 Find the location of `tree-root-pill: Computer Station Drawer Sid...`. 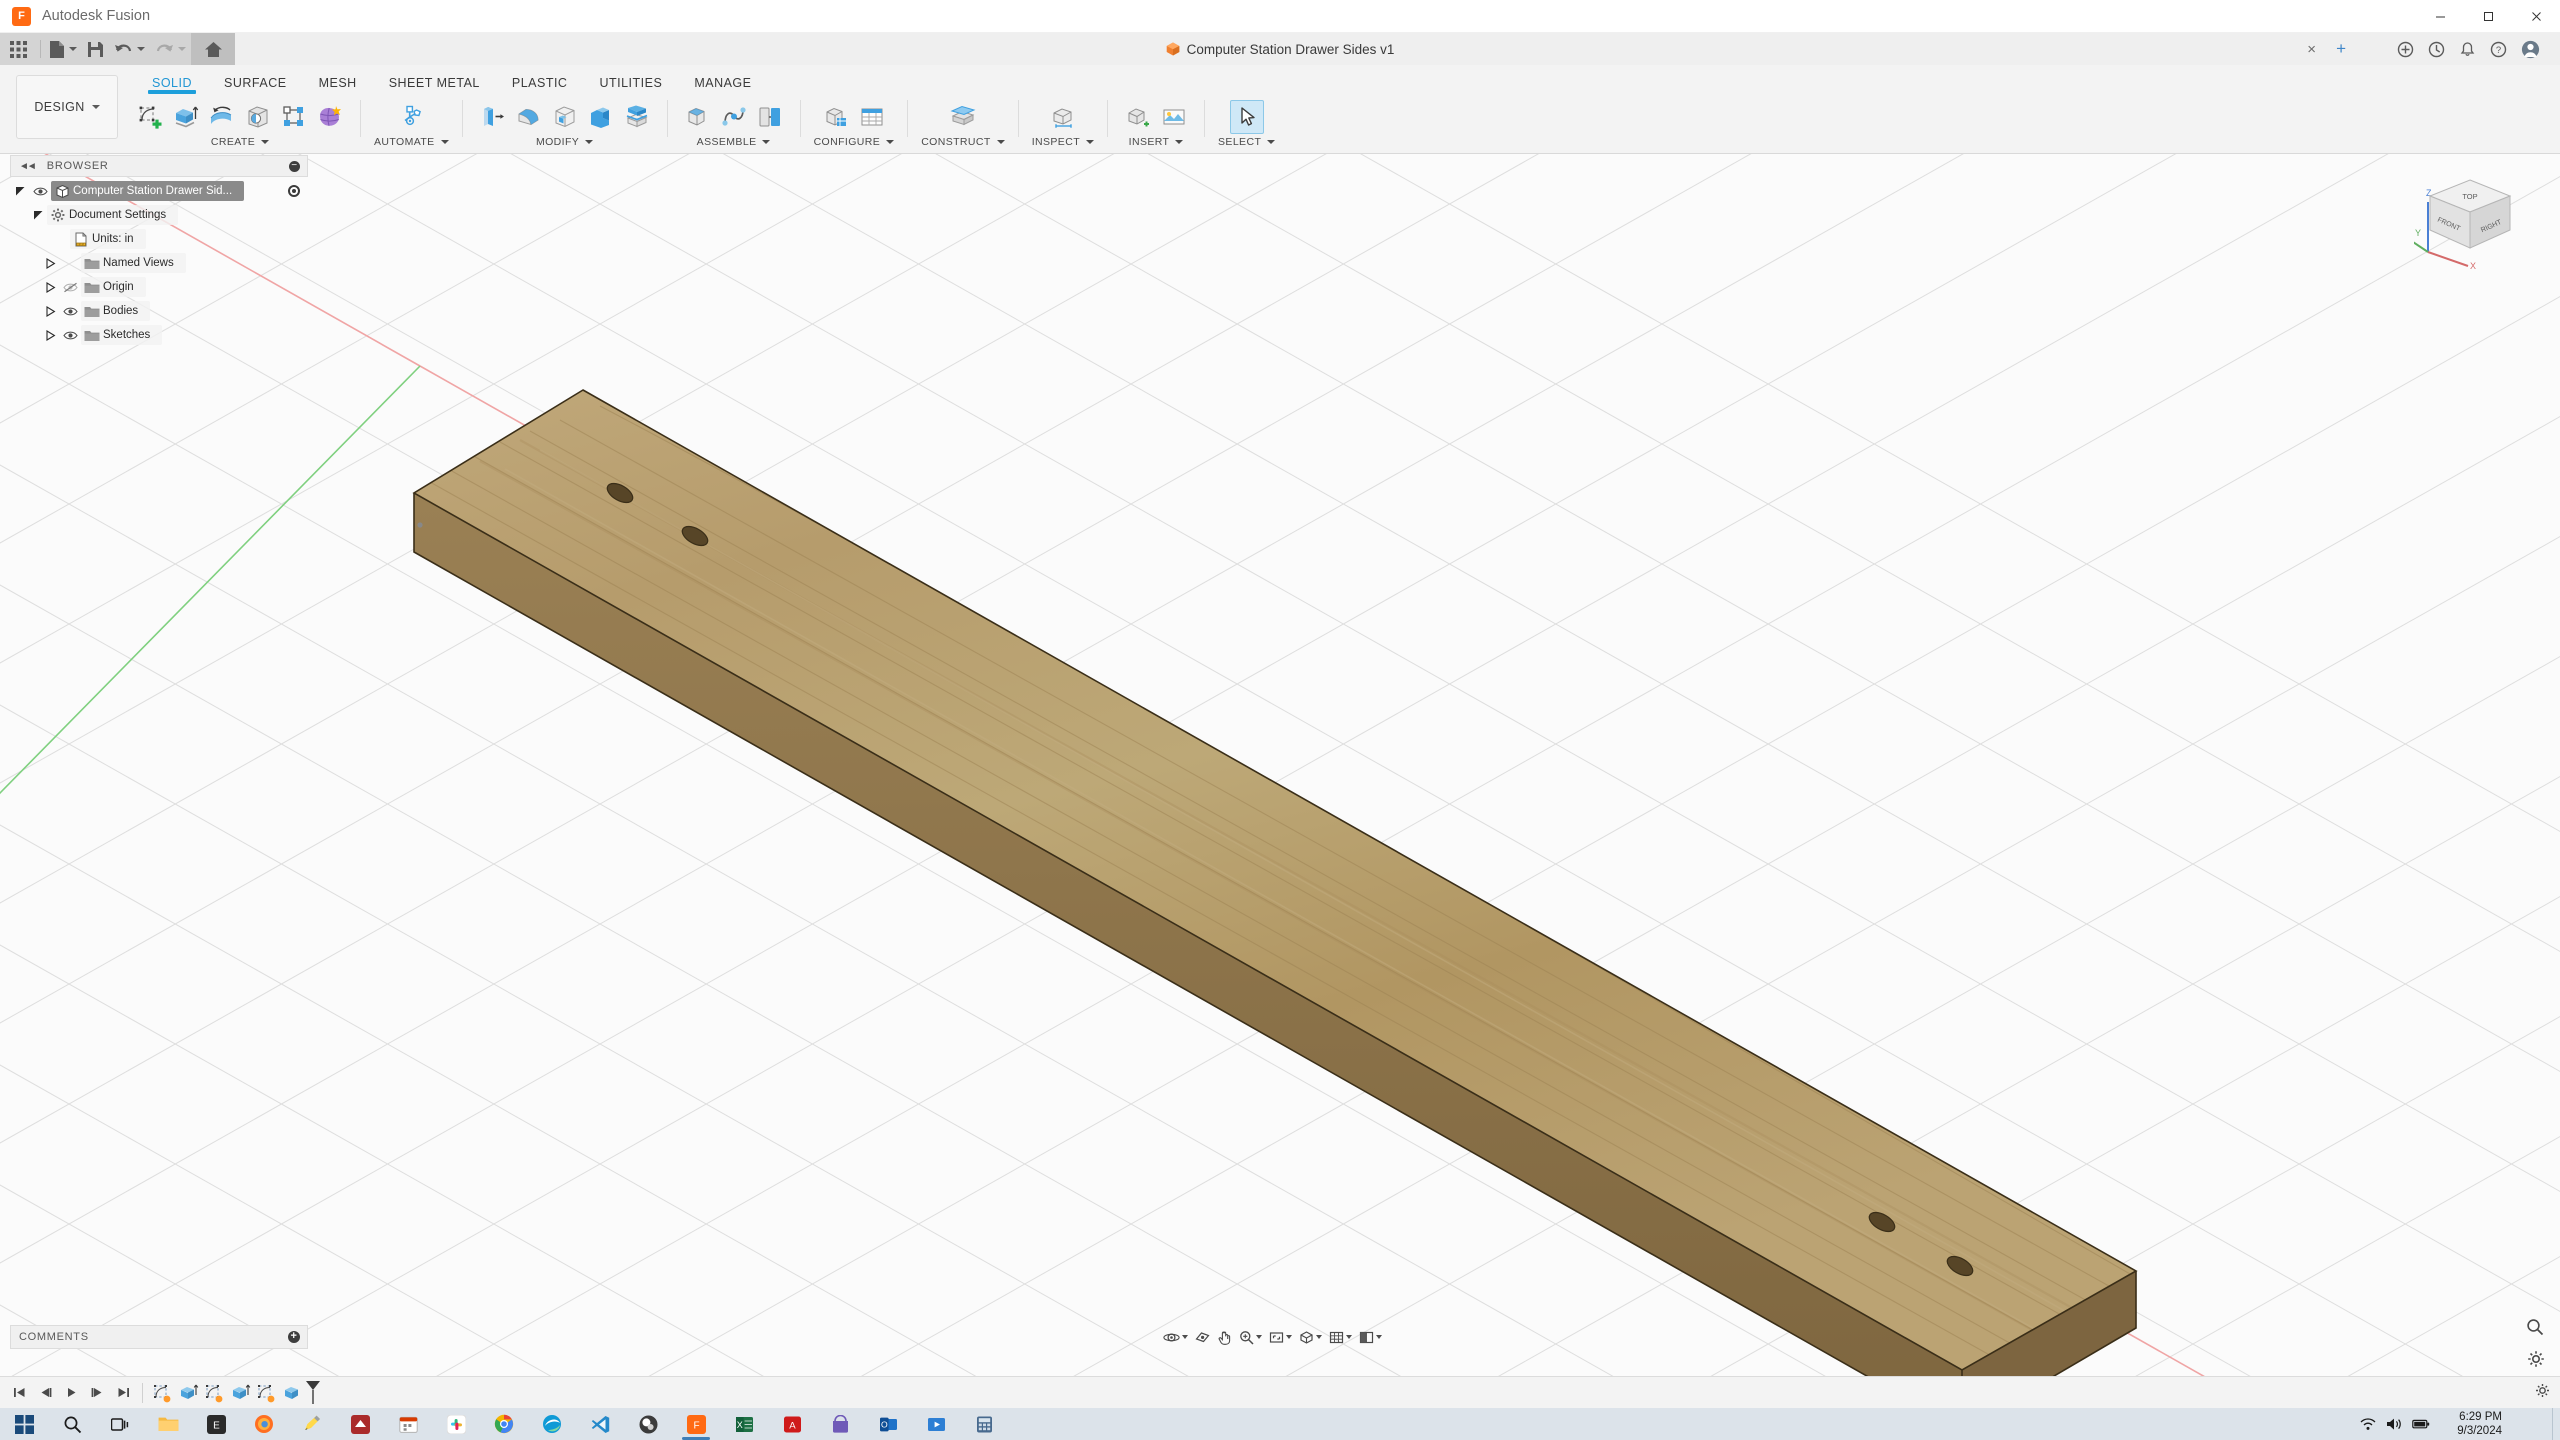

tree-root-pill: Computer Station Drawer Sid... is located at coordinates (148, 191).